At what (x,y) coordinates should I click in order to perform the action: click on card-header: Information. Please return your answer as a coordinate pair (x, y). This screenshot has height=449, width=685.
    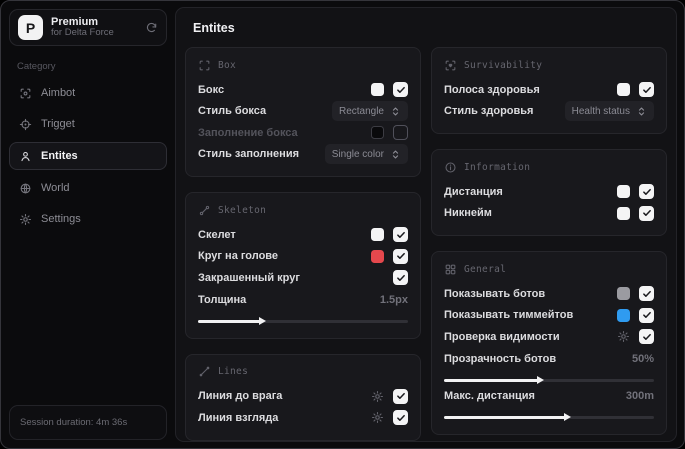
    Looking at the image, I should click on (549, 167).